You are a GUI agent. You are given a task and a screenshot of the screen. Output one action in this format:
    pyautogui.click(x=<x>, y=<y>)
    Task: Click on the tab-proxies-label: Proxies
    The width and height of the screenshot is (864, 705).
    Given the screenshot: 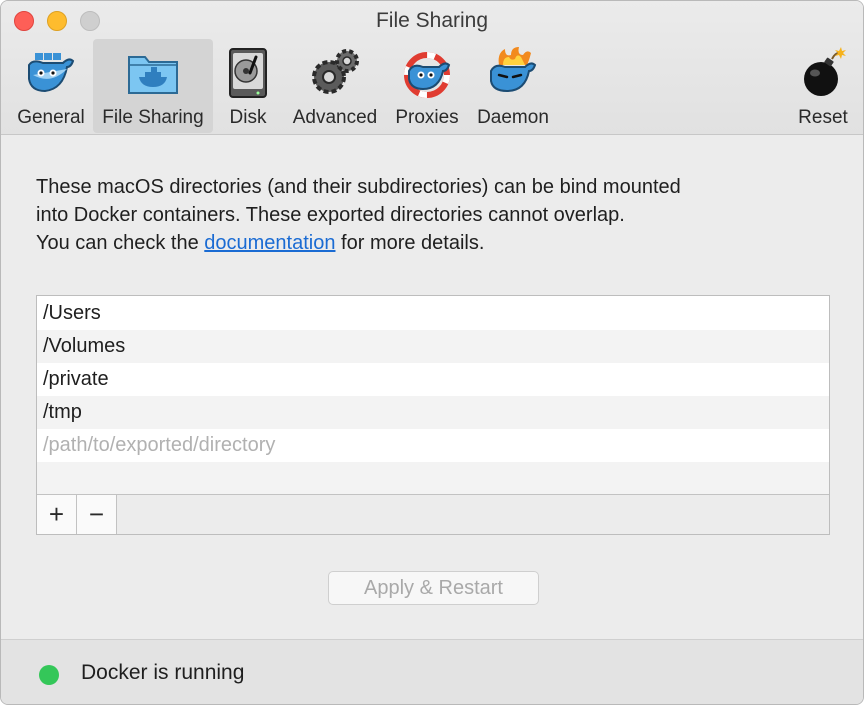 What is the action you would take?
    pyautogui.click(x=427, y=117)
    